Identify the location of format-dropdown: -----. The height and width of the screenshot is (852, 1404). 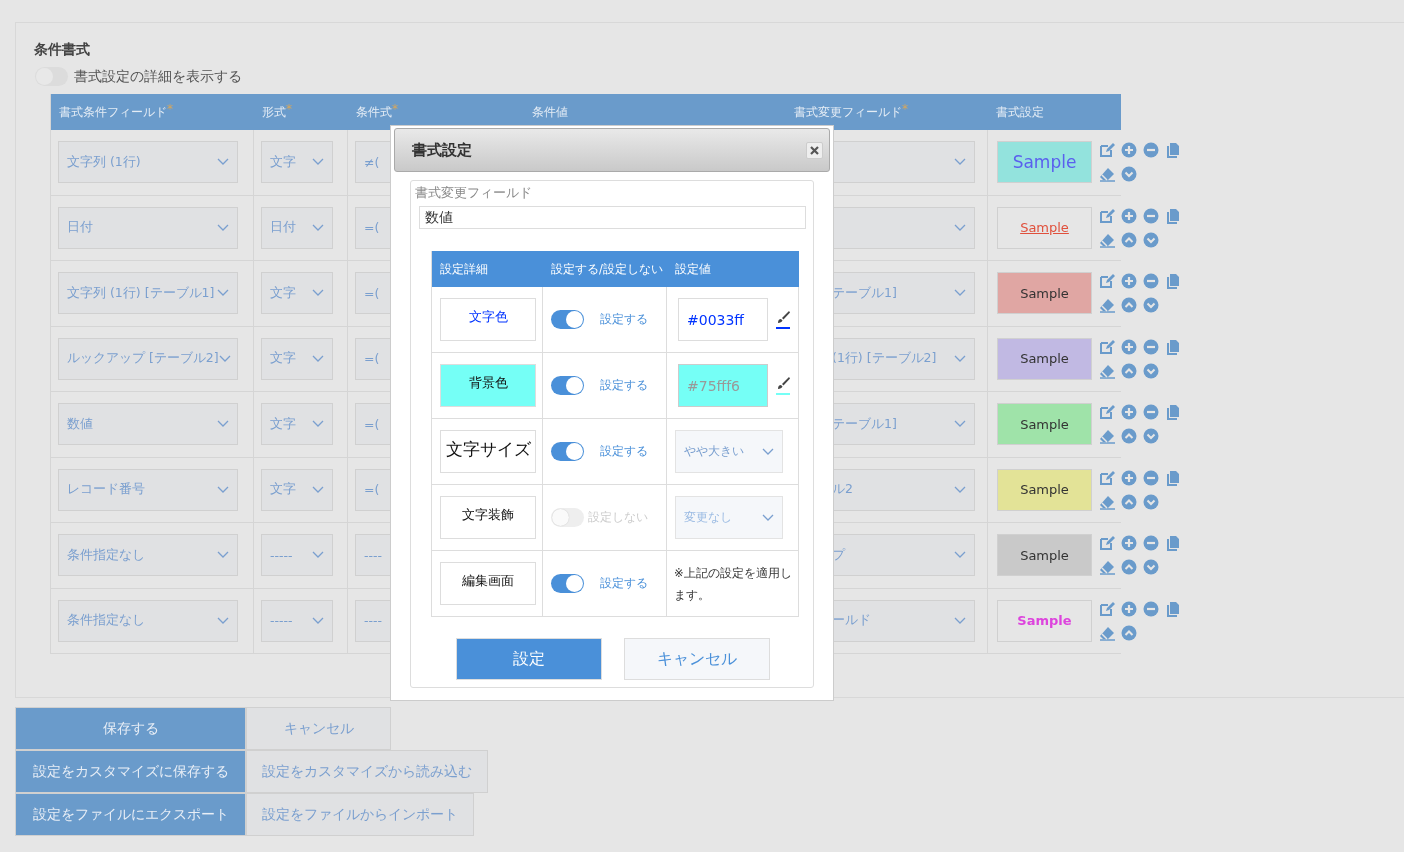
(297, 555).